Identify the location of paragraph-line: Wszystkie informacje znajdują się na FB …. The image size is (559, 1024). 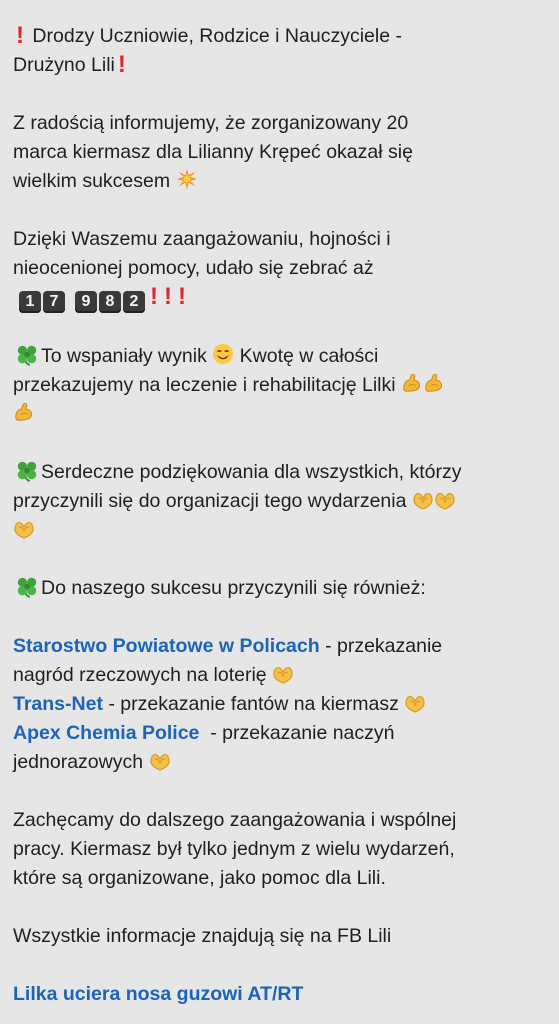
(202, 936).